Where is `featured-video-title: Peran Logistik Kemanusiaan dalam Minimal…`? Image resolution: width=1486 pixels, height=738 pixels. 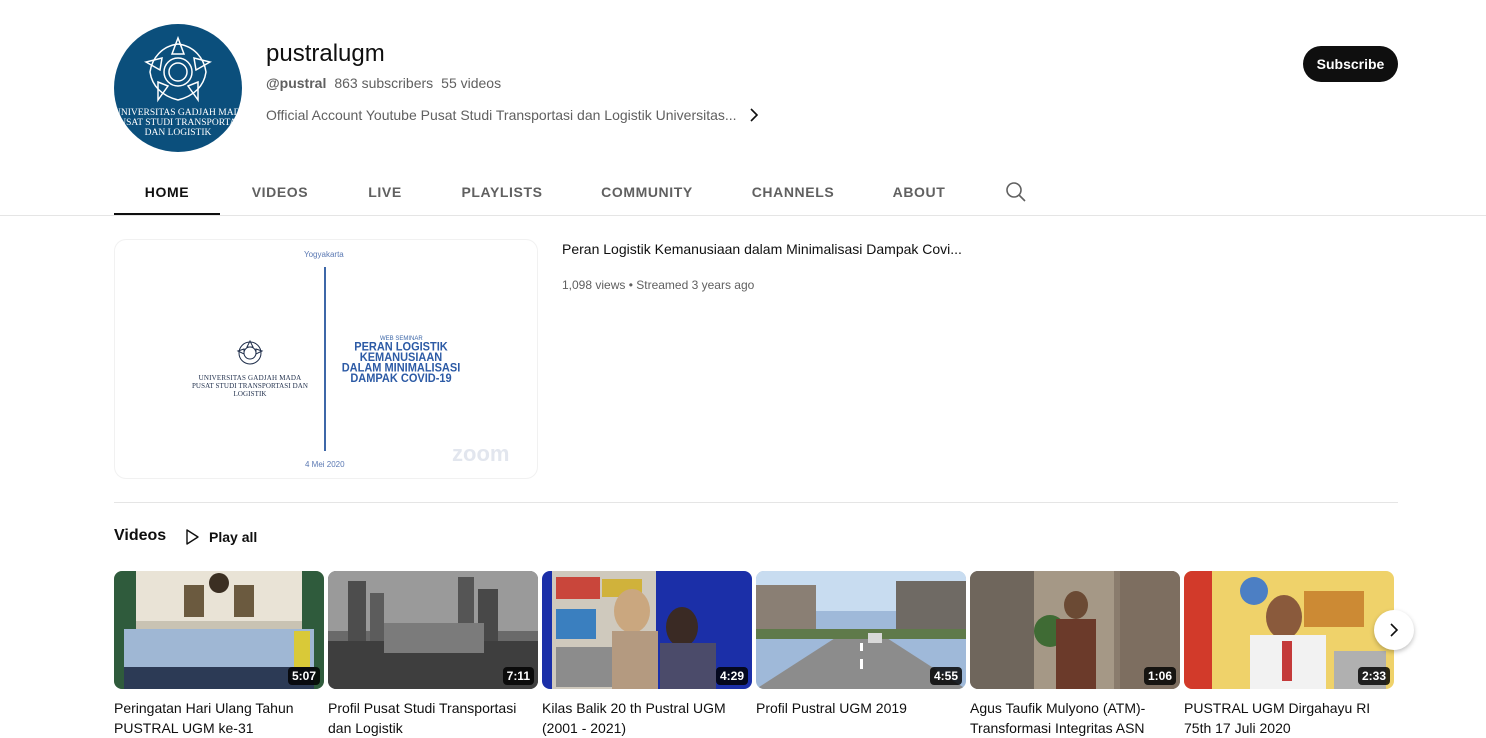
featured-video-title: Peran Logistik Kemanusiaan dalam Minimal… is located at coordinates (762, 249).